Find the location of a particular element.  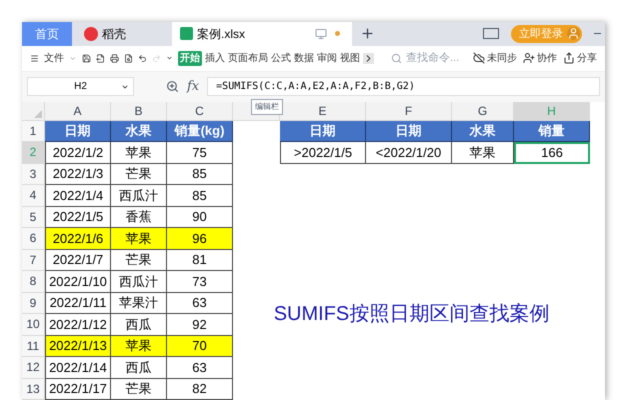

table-cell: 2022/1/2 is located at coordinates (78, 153).